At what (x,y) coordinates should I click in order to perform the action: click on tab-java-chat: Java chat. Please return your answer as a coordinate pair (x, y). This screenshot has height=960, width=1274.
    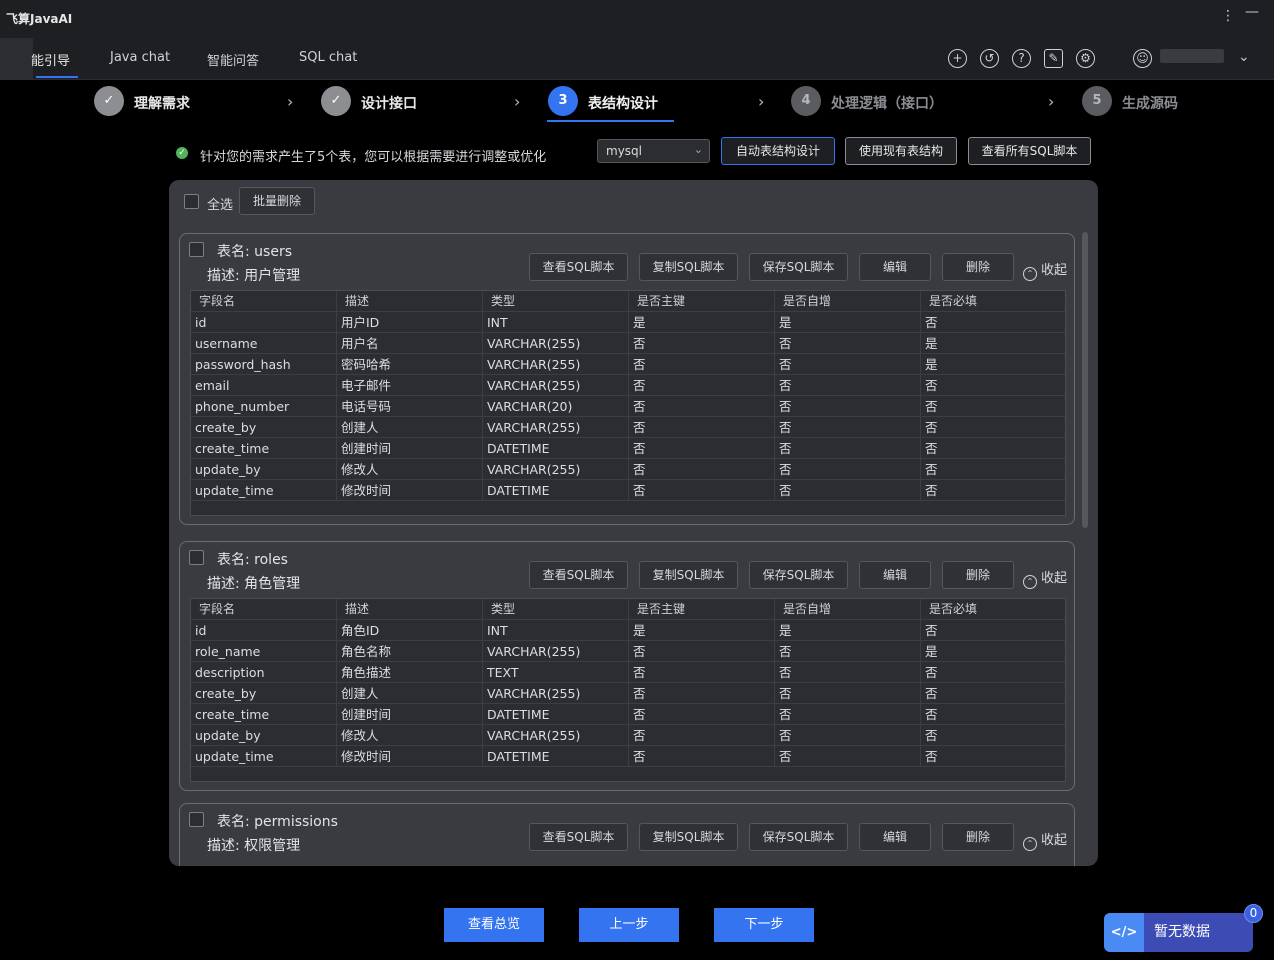
    Looking at the image, I should click on (140, 57).